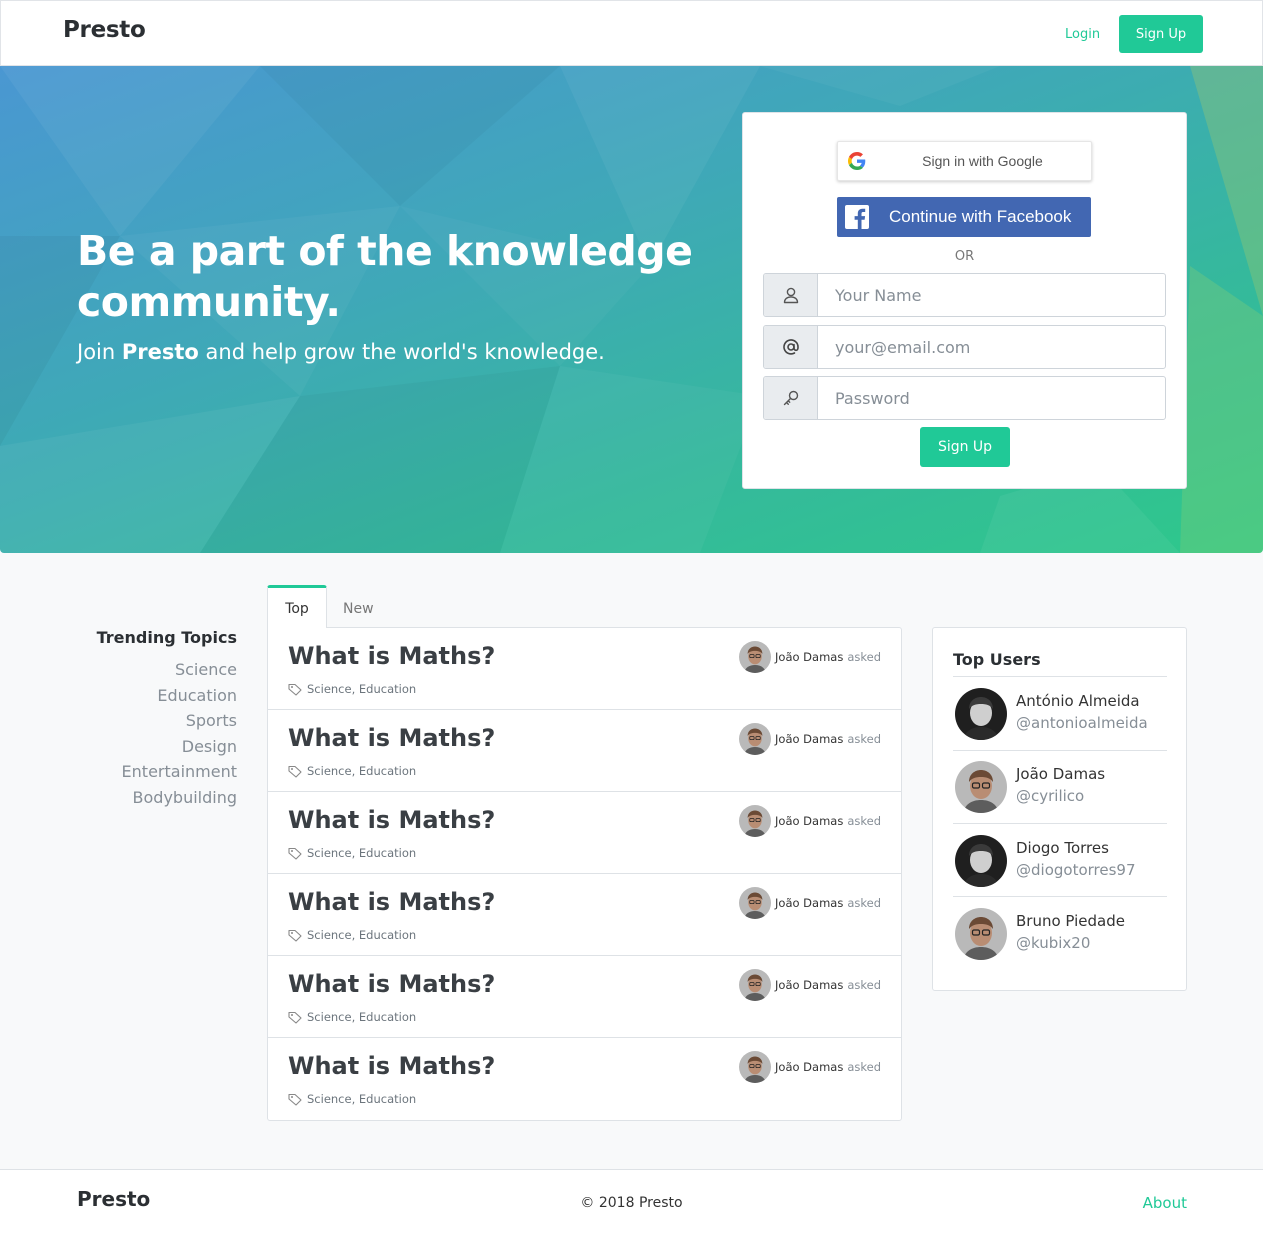  What do you see at coordinates (991, 347) in the screenshot?
I see `email-input` at bounding box center [991, 347].